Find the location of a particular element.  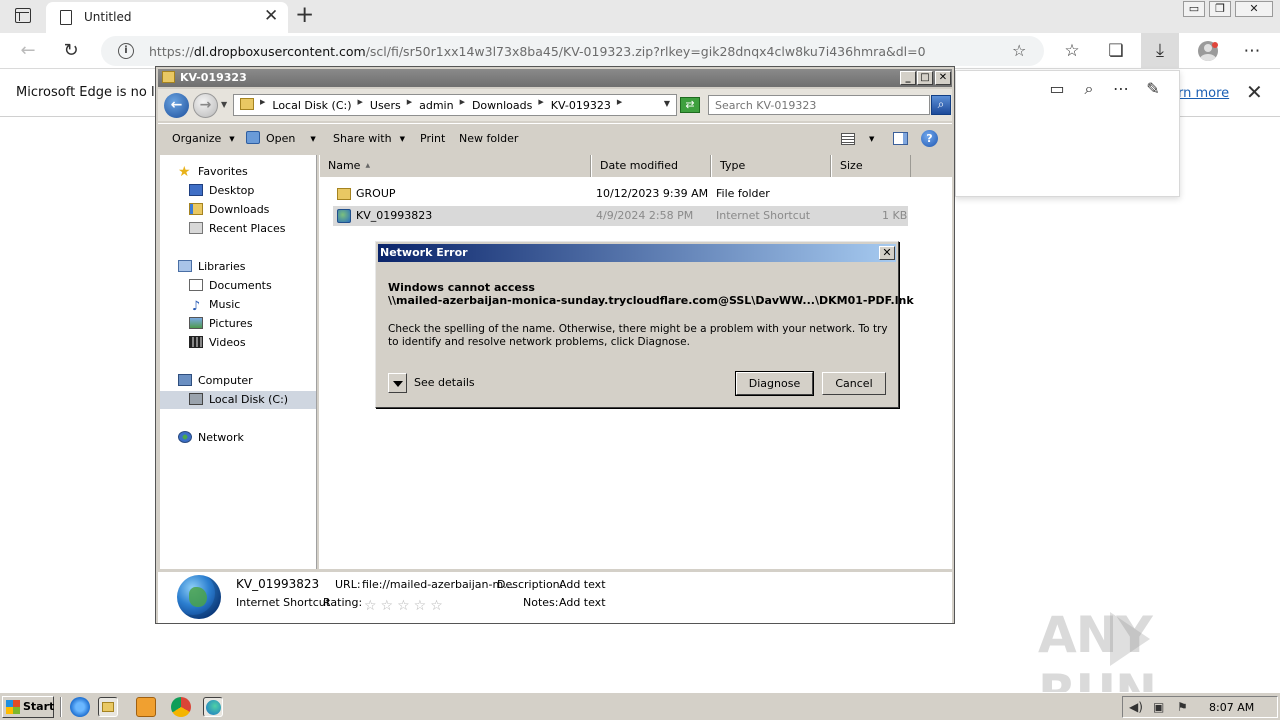

share-with-menu: Share with ▼ is located at coordinates (369, 138).